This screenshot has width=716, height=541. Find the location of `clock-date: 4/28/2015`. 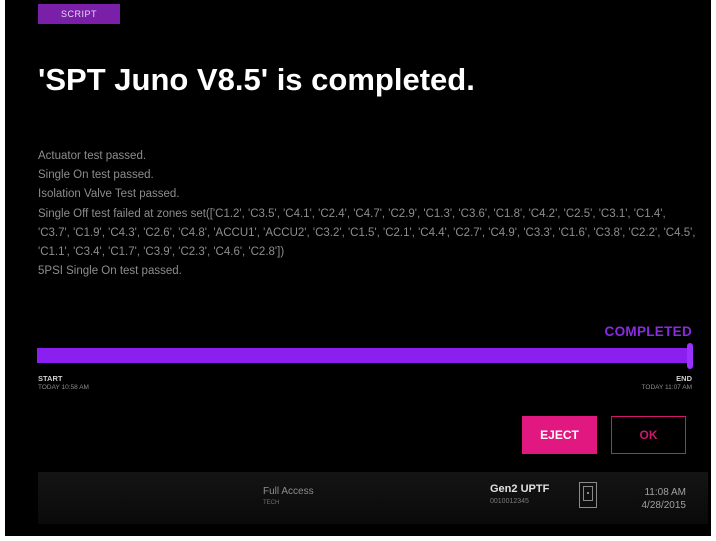

clock-date: 4/28/2015 is located at coordinates (664, 505).